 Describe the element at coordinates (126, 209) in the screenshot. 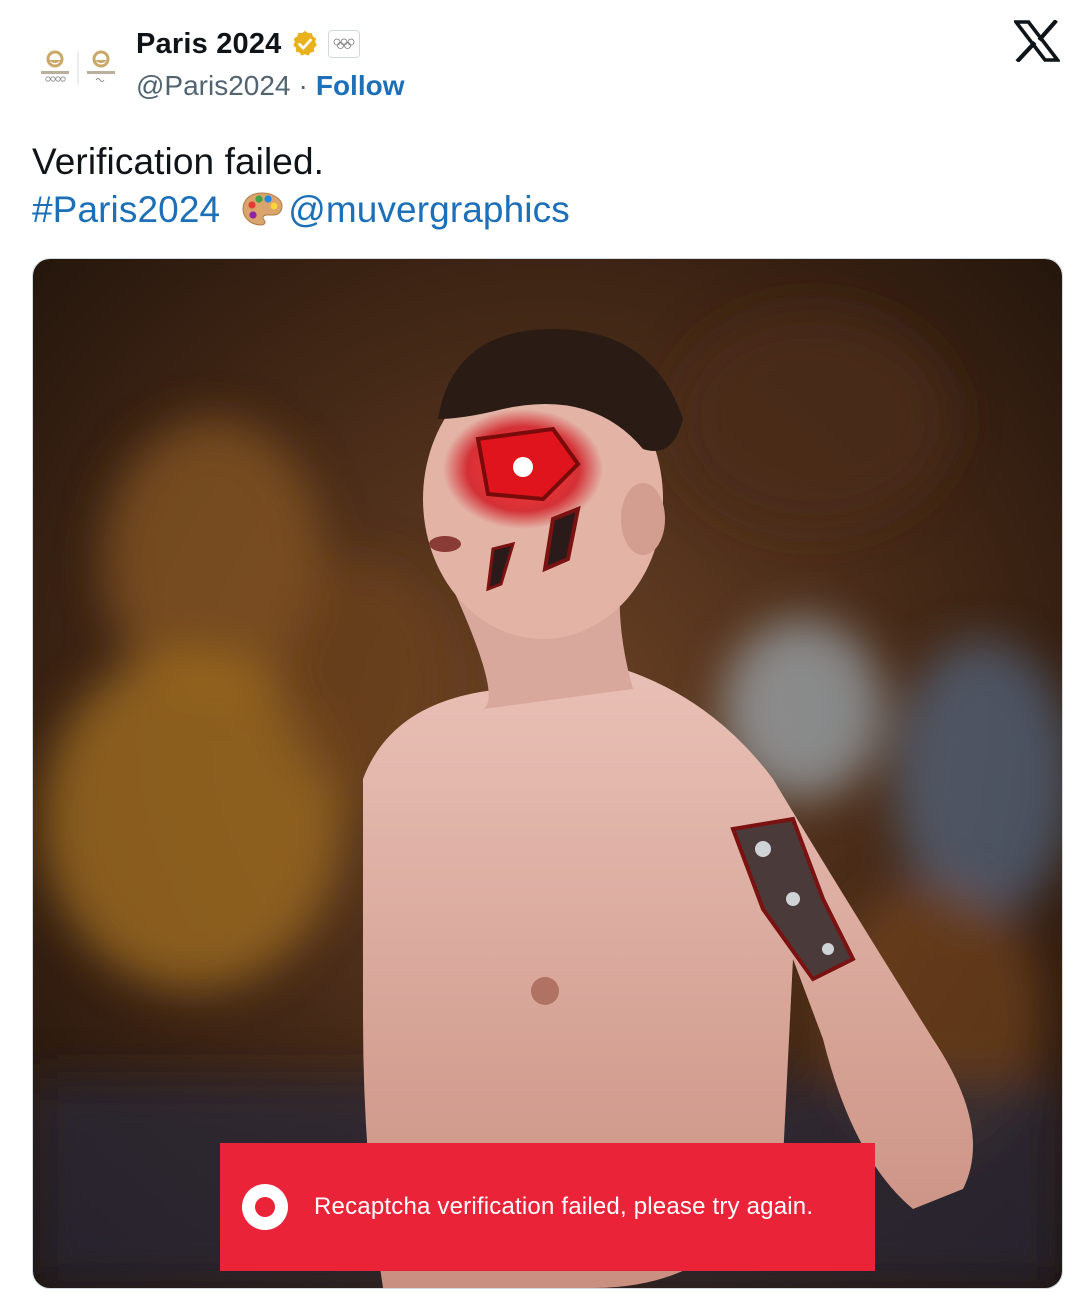

I see `hashtag-link: #Paris2024` at that location.